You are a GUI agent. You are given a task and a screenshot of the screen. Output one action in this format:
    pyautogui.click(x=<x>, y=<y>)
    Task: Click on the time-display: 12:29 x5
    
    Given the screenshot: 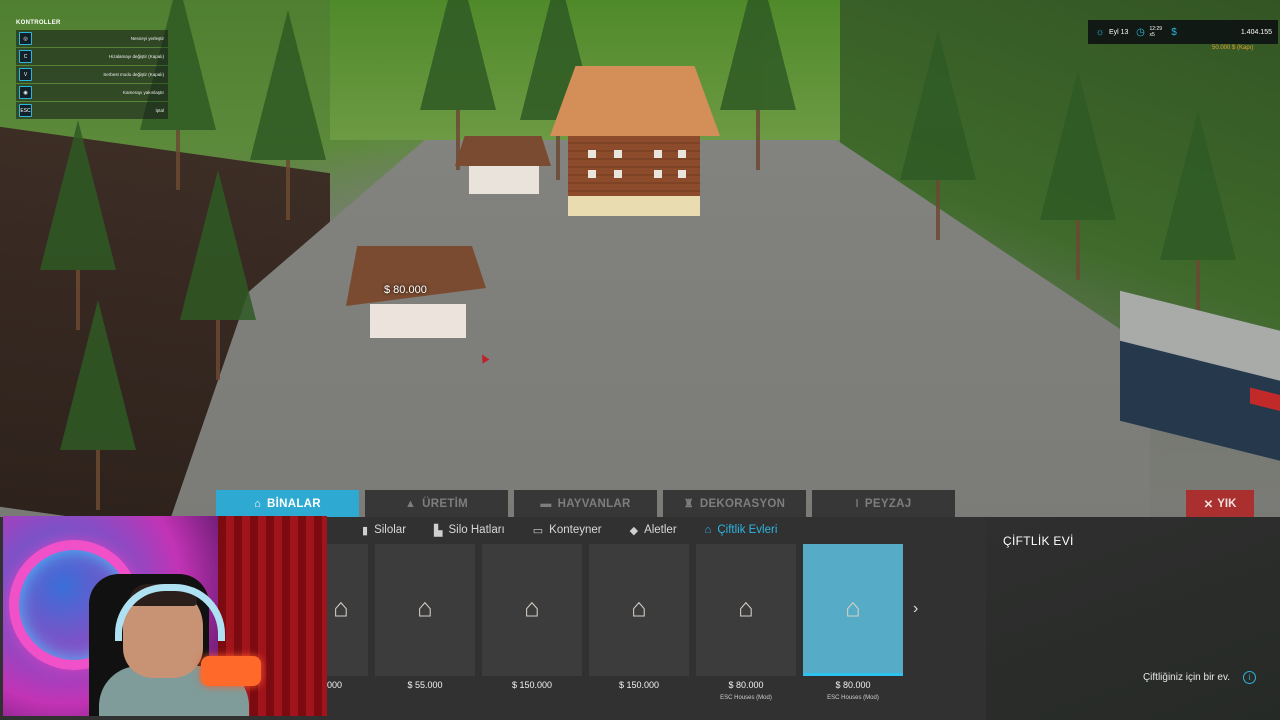 What is the action you would take?
    pyautogui.click(x=1155, y=32)
    